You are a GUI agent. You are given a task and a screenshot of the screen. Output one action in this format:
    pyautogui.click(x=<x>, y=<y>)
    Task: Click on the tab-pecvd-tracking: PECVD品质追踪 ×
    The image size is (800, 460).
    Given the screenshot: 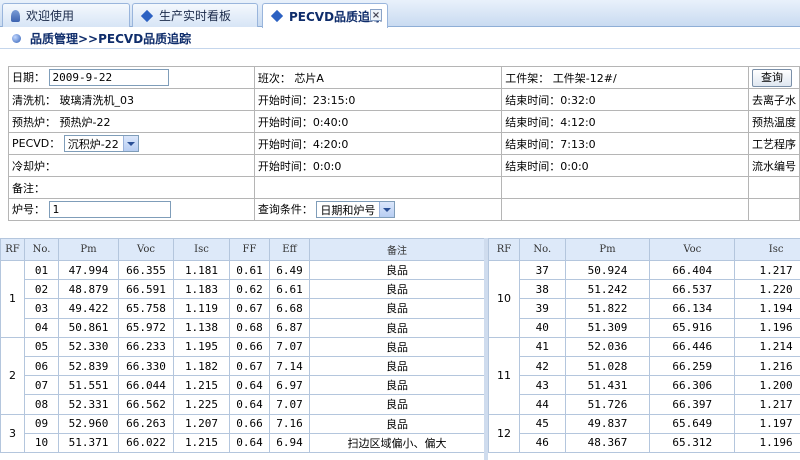 What is the action you would take?
    pyautogui.click(x=325, y=15)
    